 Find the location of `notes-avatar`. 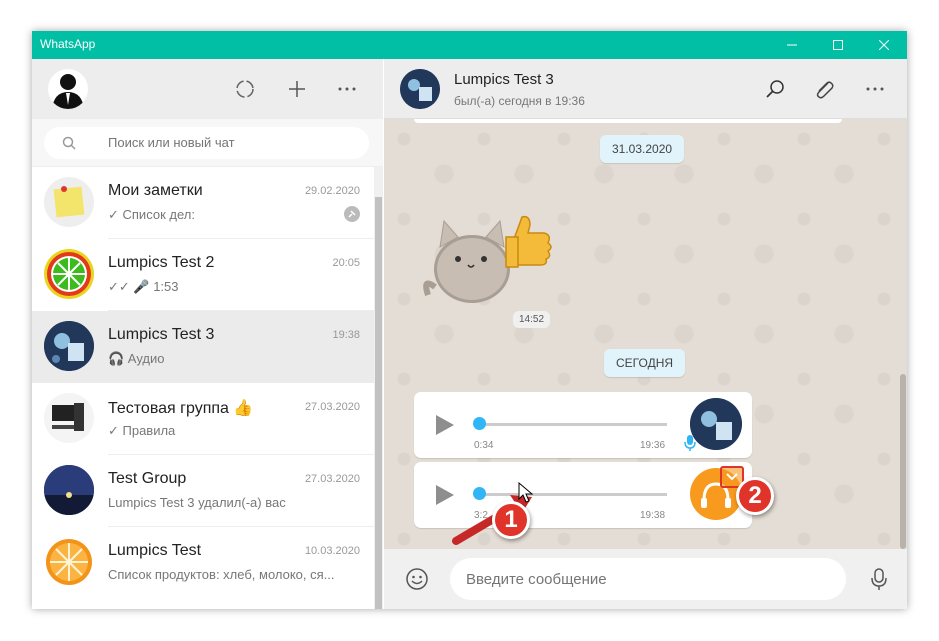

notes-avatar is located at coordinates (69, 202).